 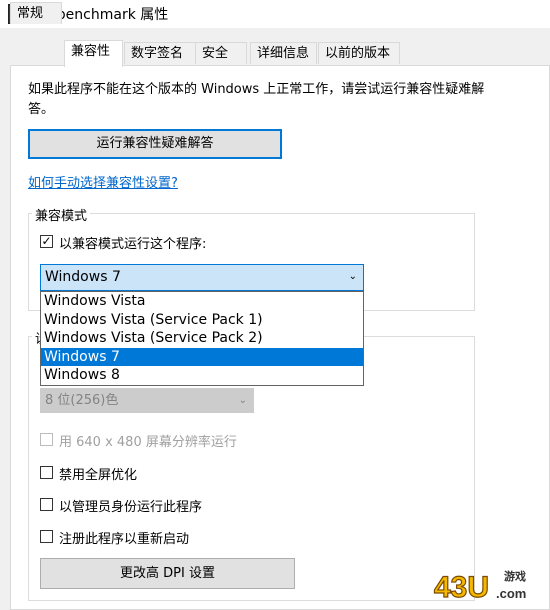 I want to click on tab-details: 详细信息, so click(x=283, y=53).